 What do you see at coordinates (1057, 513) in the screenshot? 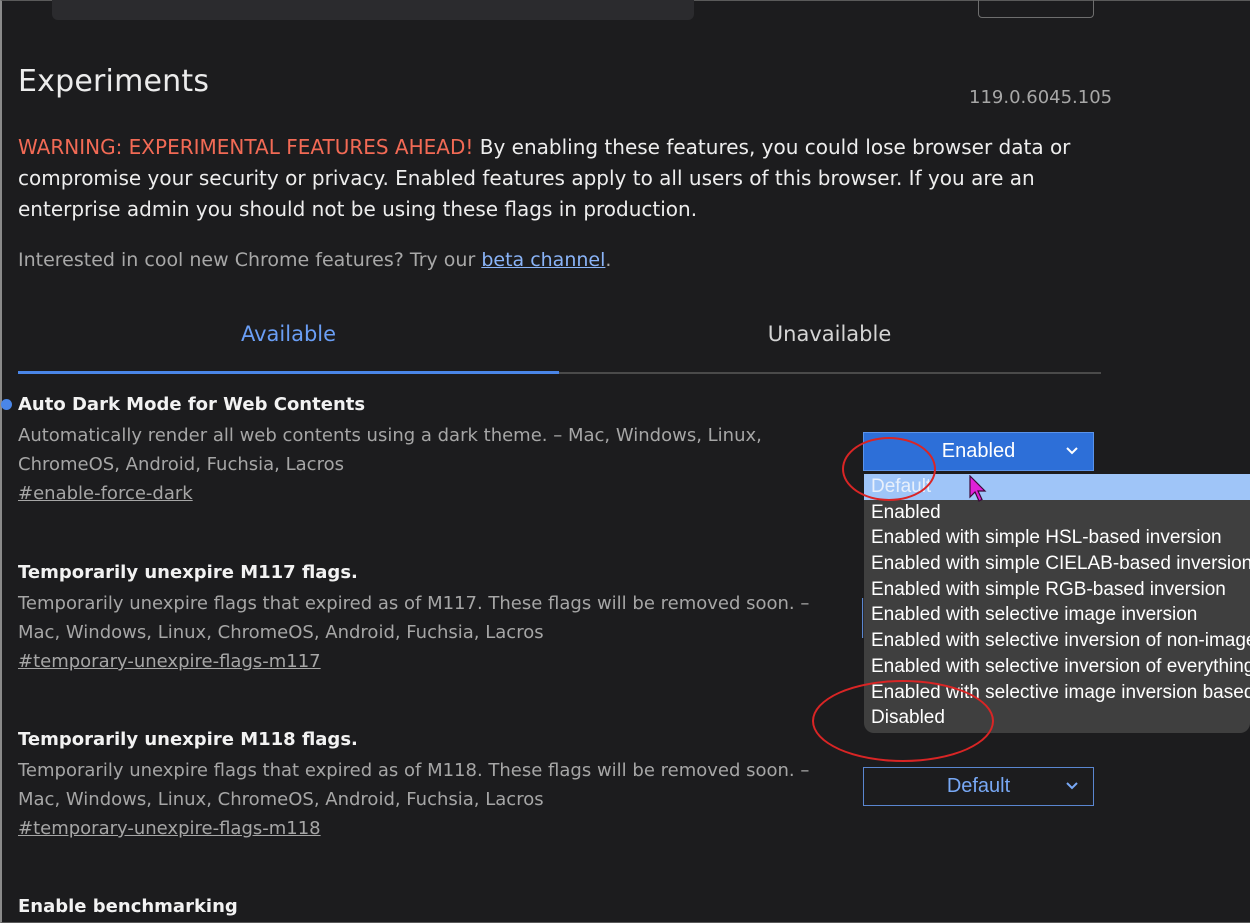
I see `dropdown-option: Enabled` at bounding box center [1057, 513].